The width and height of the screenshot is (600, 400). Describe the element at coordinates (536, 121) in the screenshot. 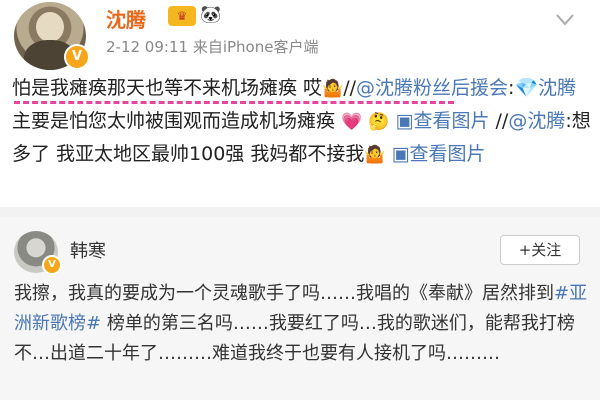

I see `shenteng-mention-link: @沈腾` at that location.